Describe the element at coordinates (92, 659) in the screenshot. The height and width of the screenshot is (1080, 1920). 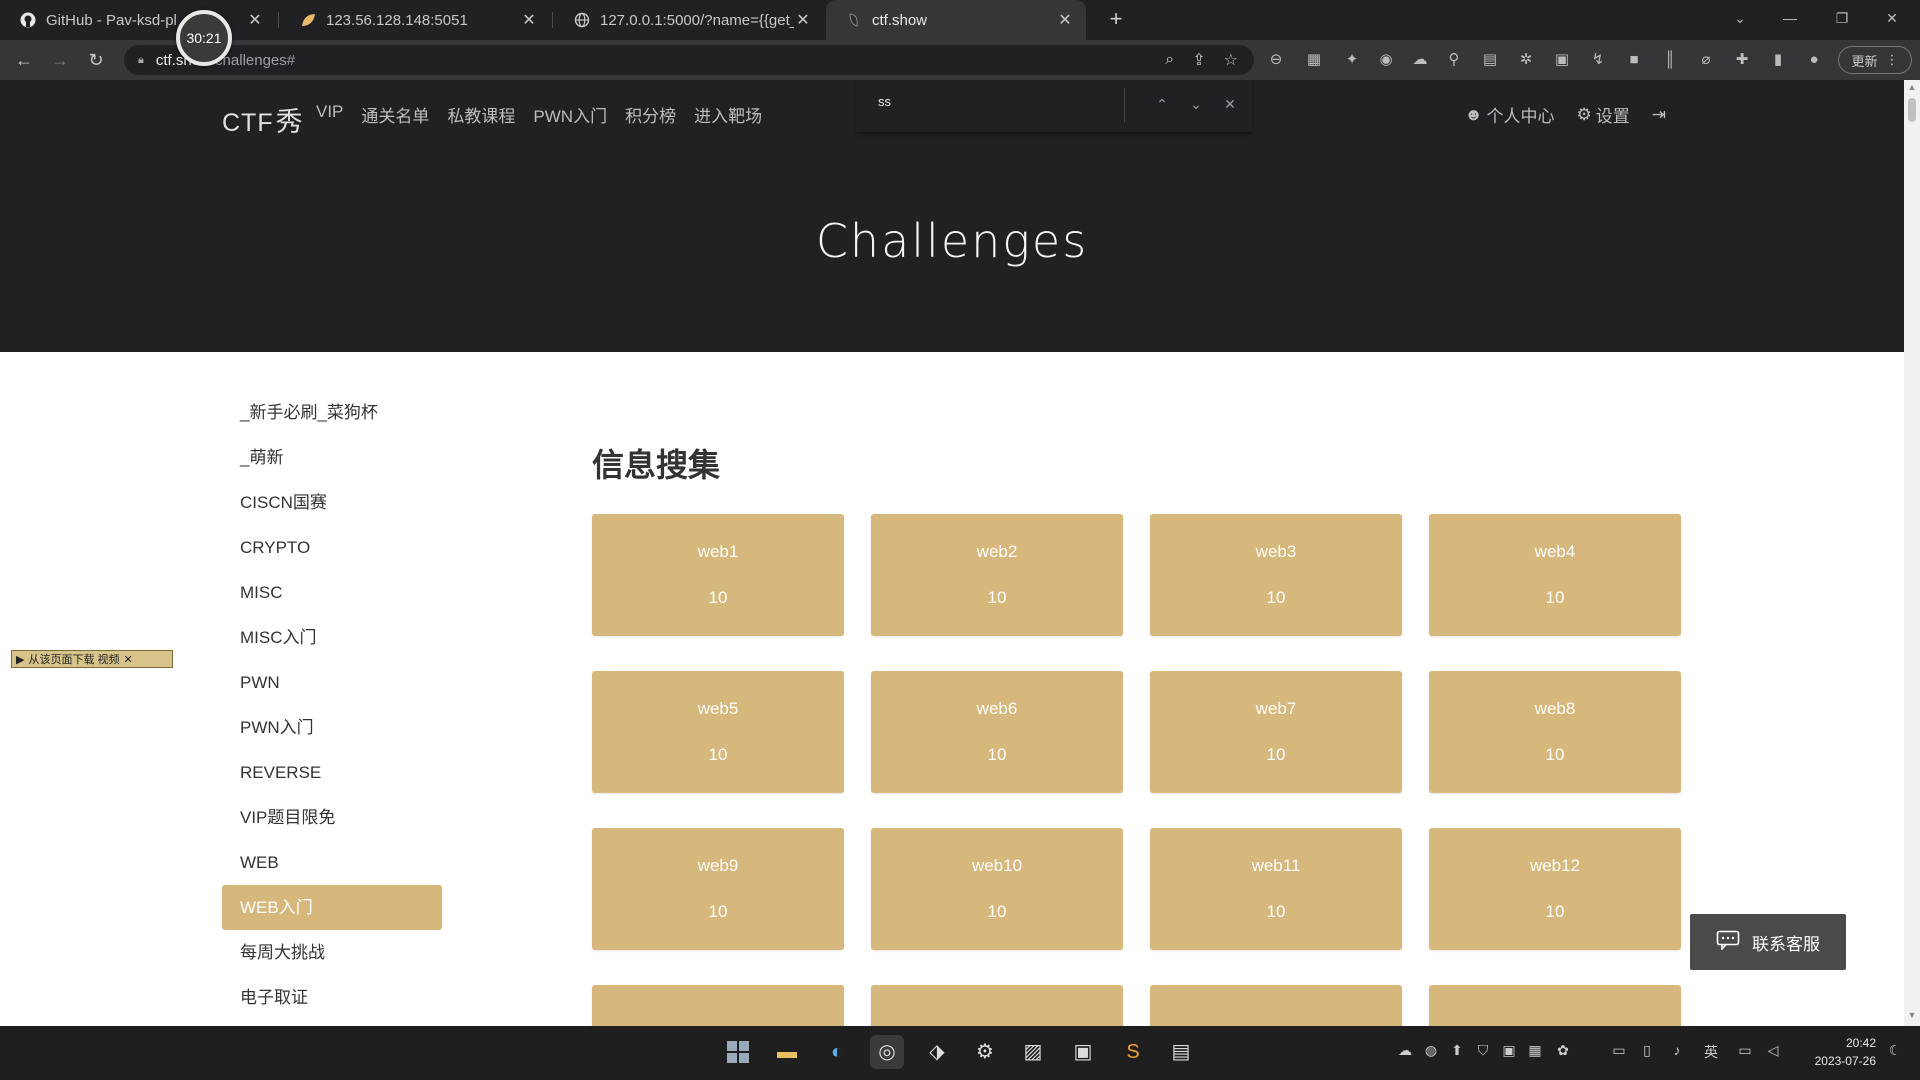
I see `video-download-badge: ▶ 从该页面下载 视频 ✕` at that location.